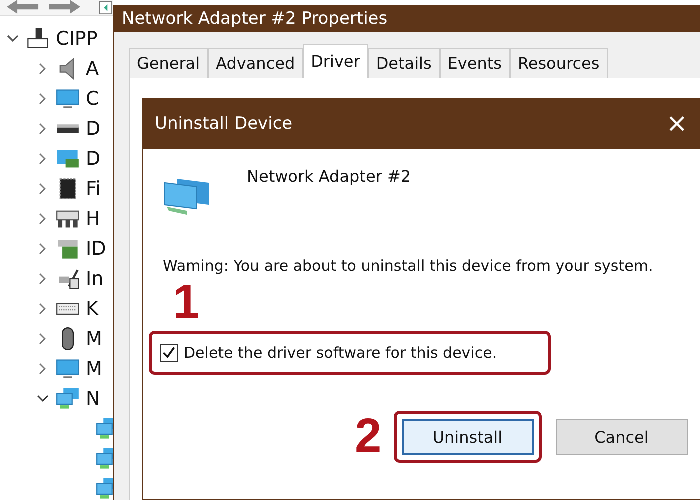 The height and width of the screenshot is (500, 700). Describe the element at coordinates (677, 124) in the screenshot. I see `close-button: ×` at that location.